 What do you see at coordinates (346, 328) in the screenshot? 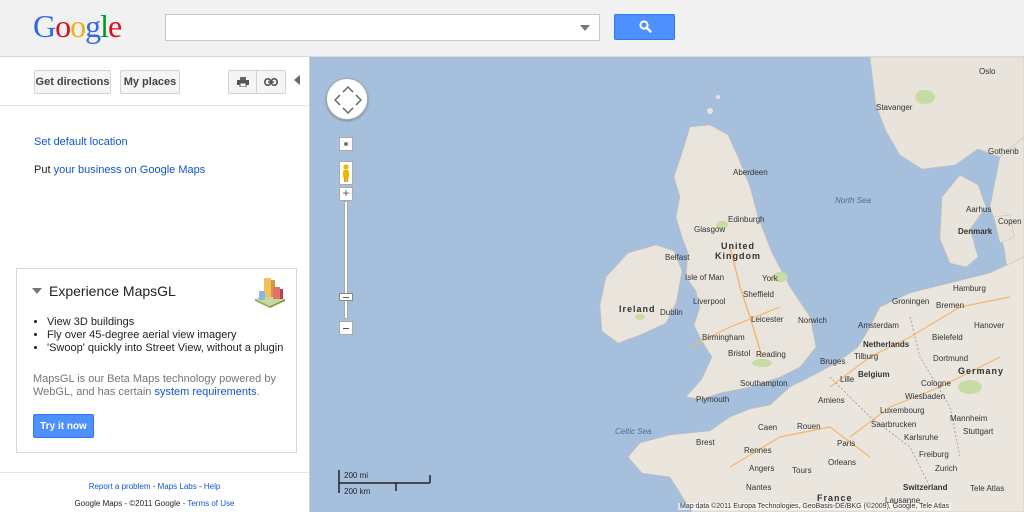
I see `zoom-out-button` at bounding box center [346, 328].